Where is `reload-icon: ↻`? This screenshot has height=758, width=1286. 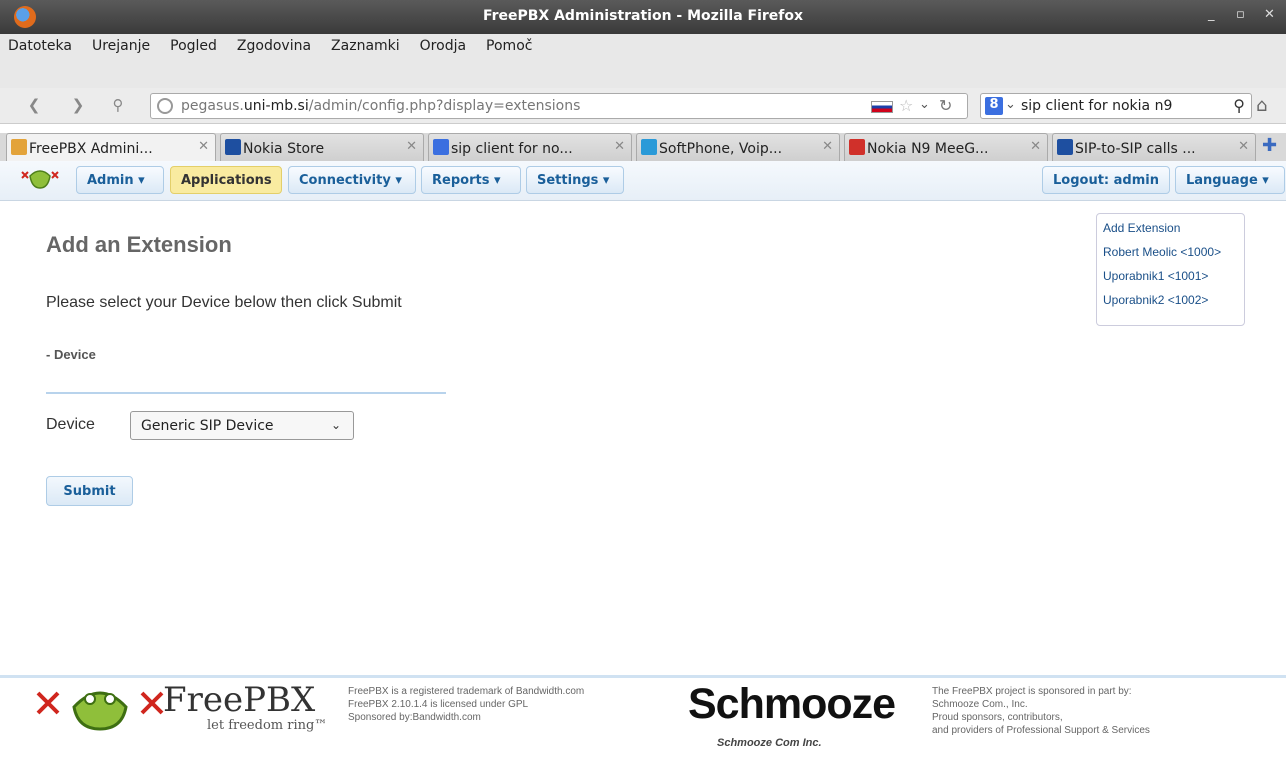 reload-icon: ↻ is located at coordinates (945, 105).